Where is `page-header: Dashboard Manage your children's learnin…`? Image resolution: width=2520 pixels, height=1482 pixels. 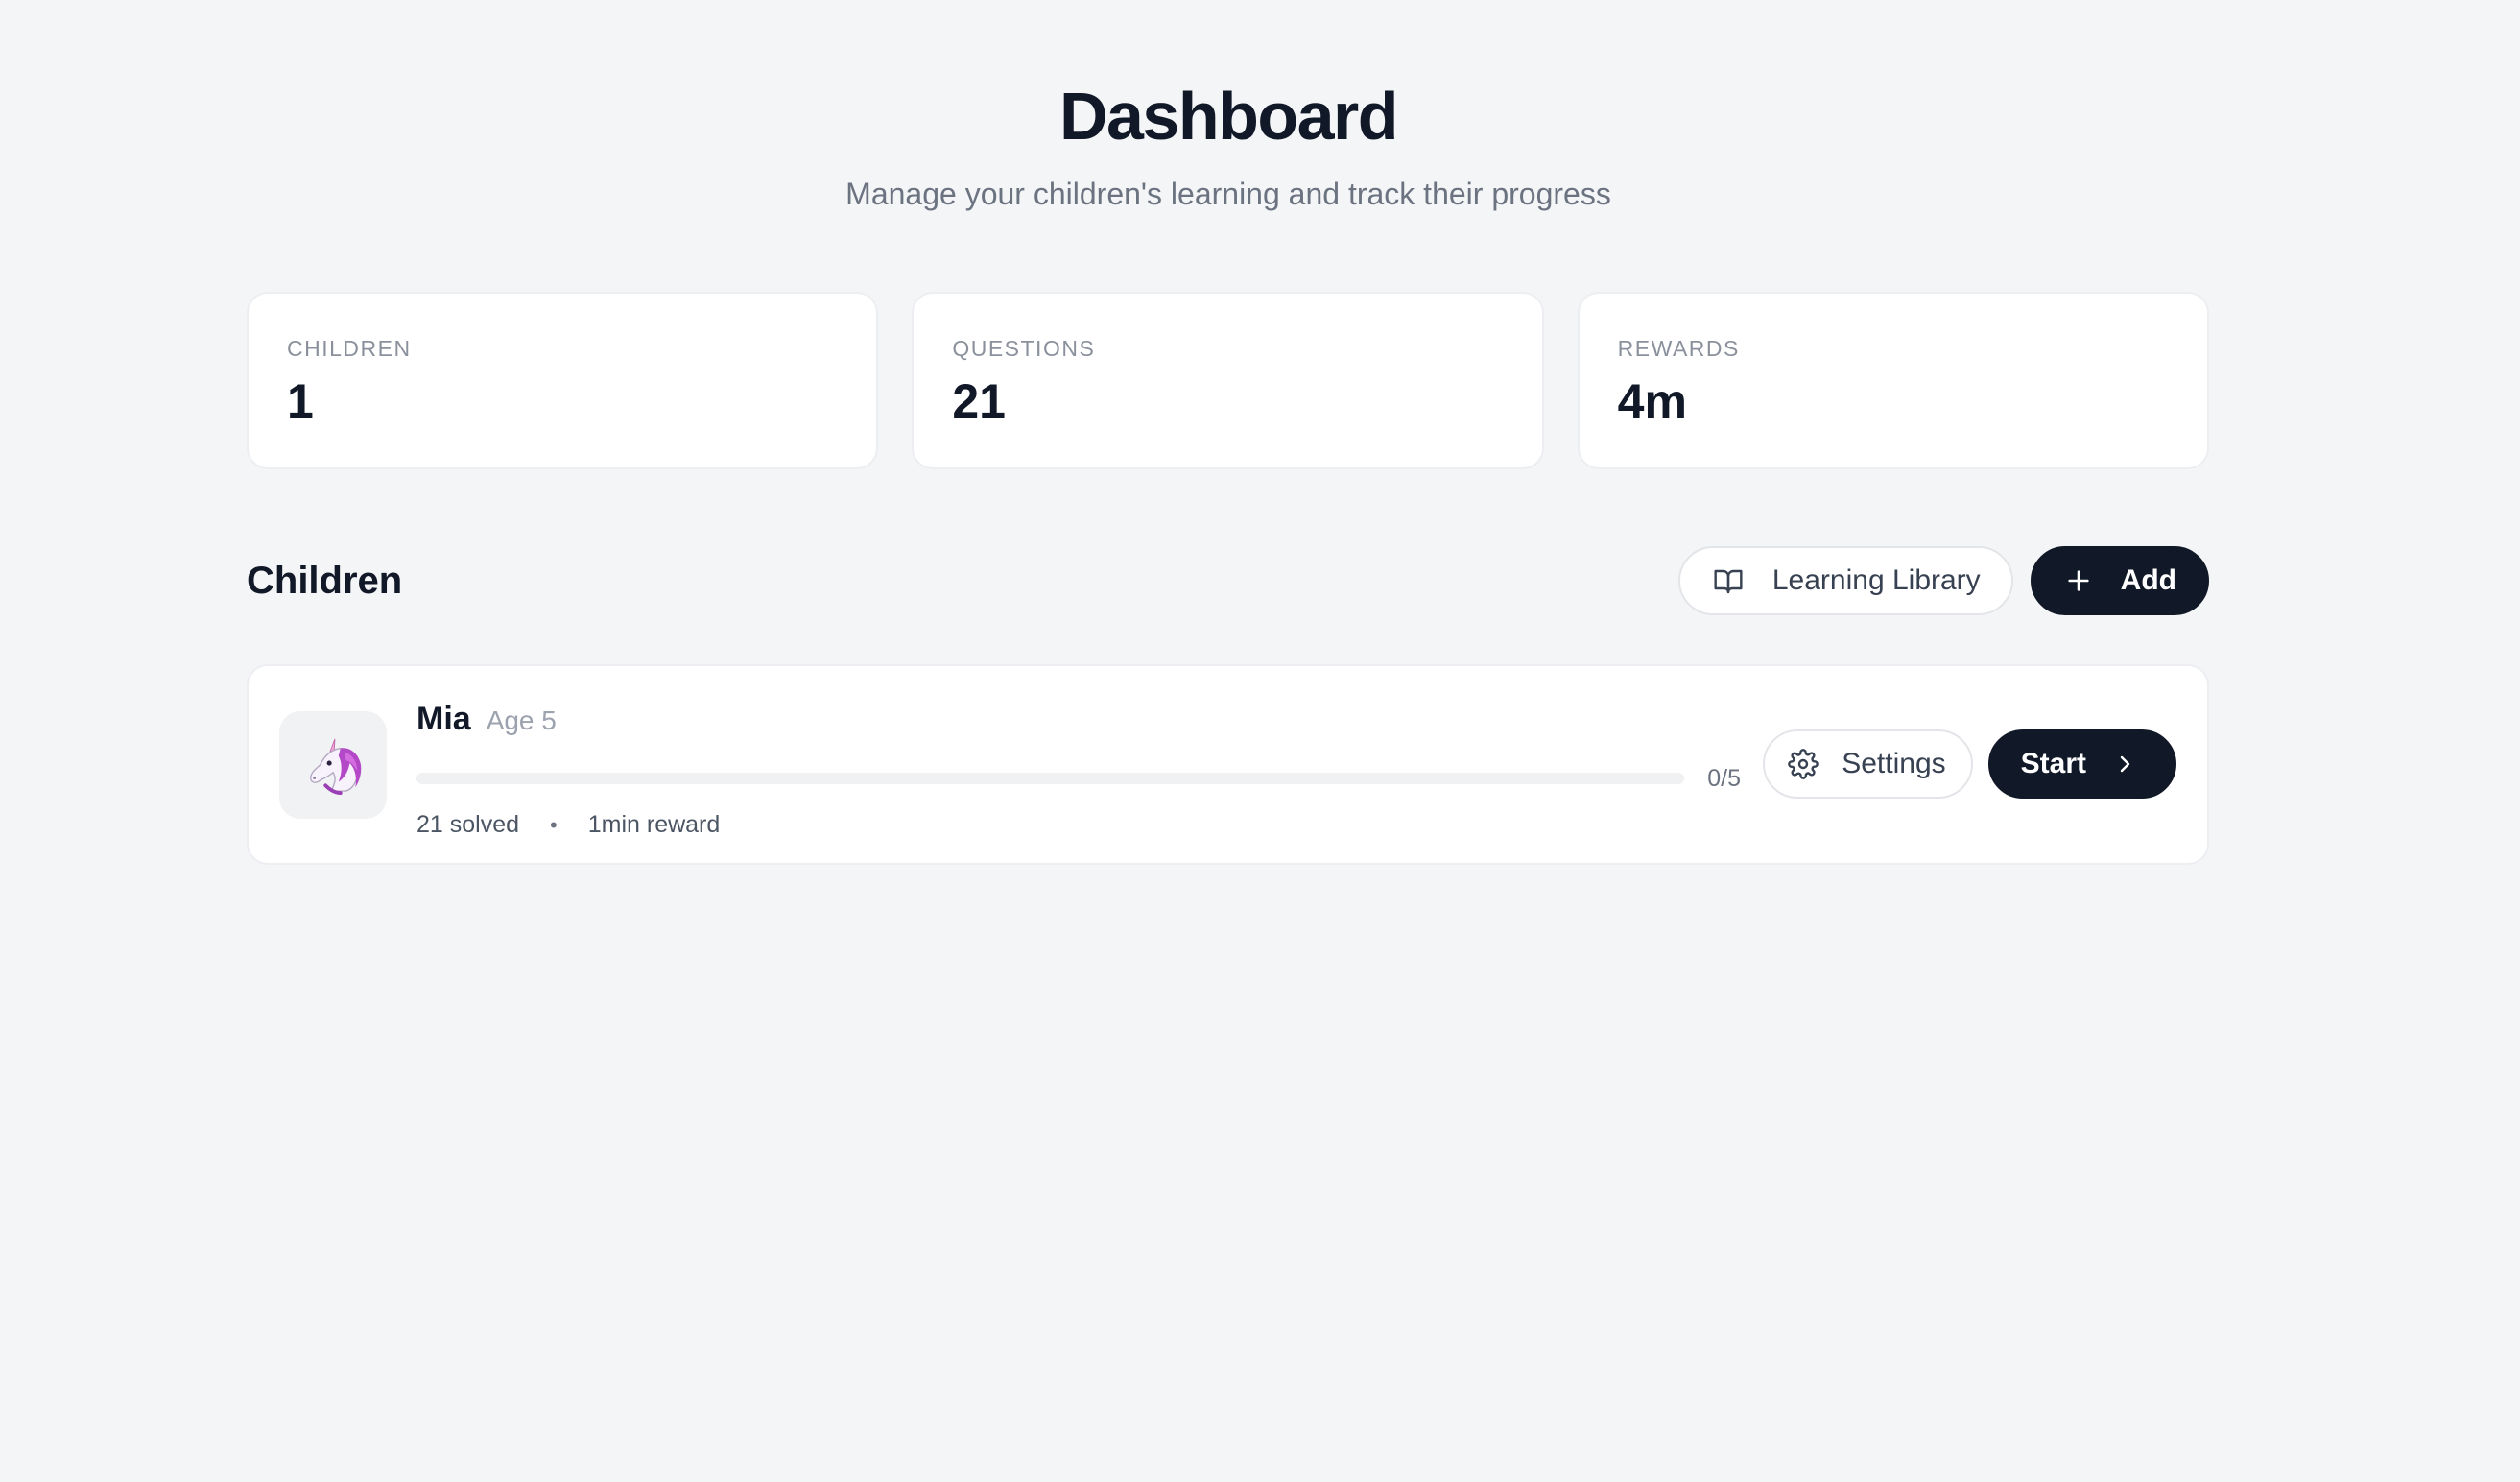 page-header: Dashboard Manage your children's learnin… is located at coordinates (1229, 143).